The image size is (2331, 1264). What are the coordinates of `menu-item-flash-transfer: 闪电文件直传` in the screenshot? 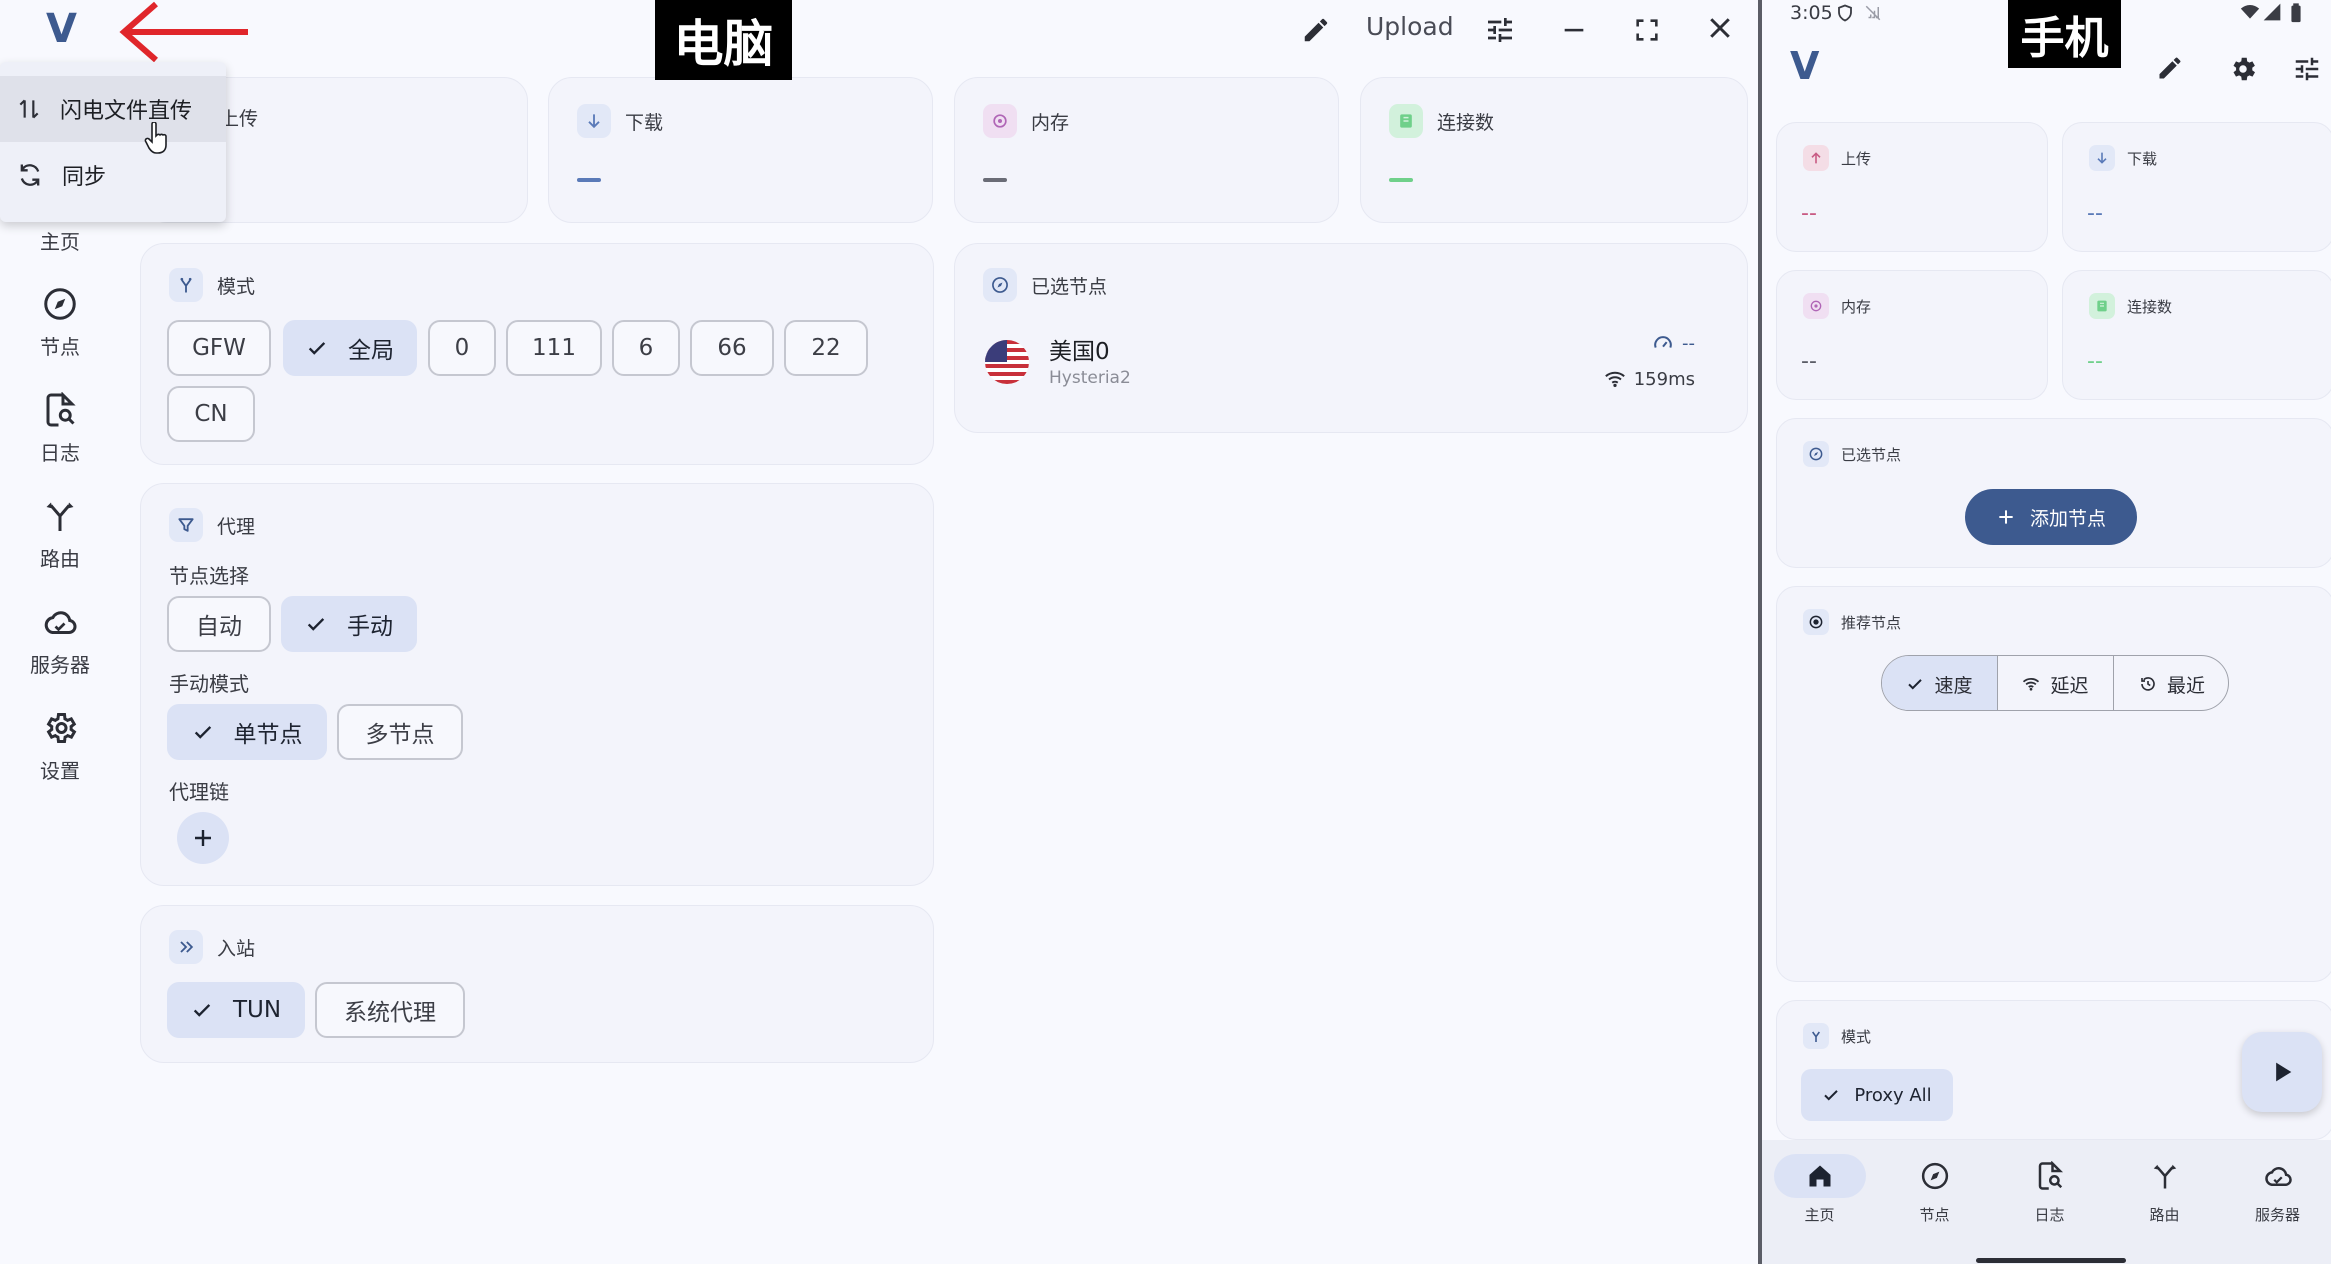 It's located at (113, 109).